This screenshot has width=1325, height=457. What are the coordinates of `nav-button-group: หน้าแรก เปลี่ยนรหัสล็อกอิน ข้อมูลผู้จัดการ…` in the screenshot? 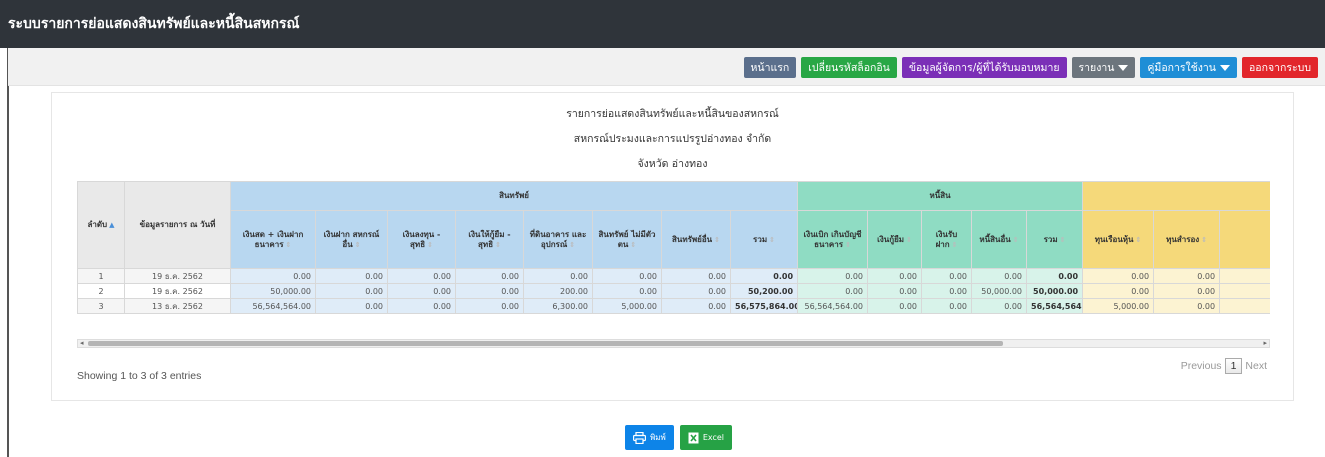 It's located at (1030, 67).